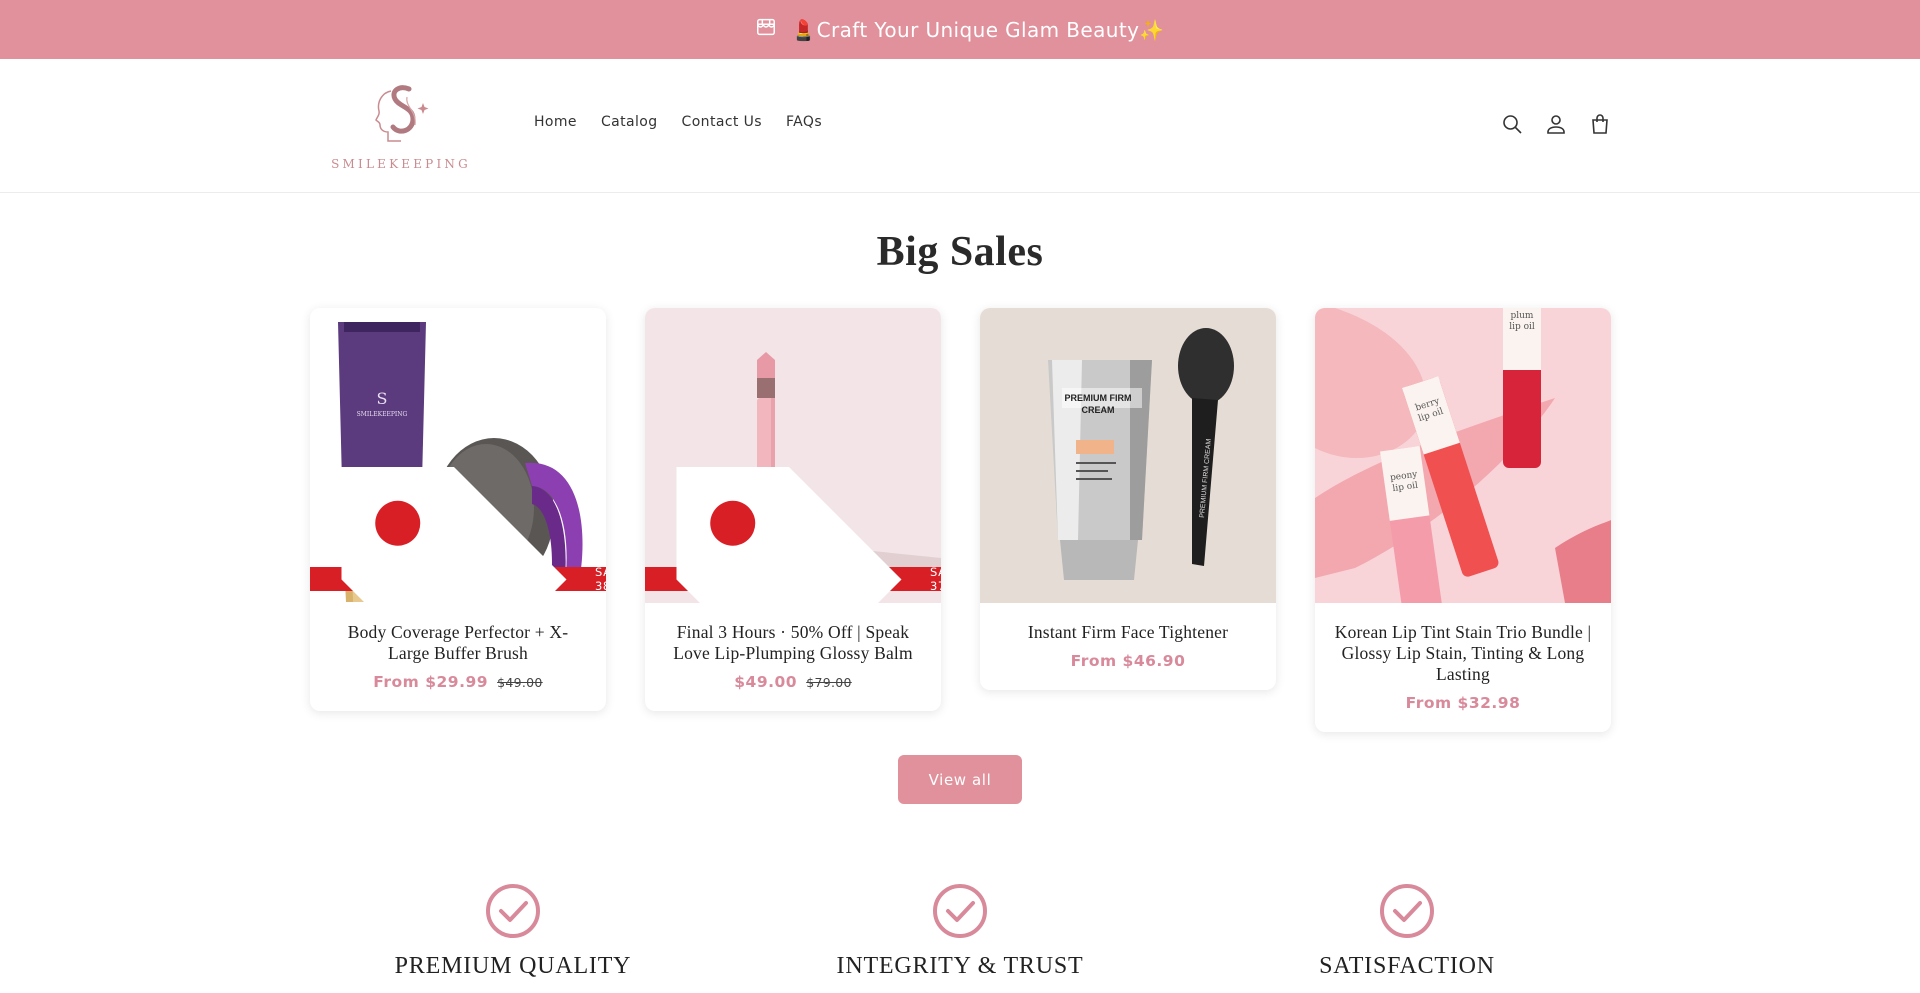  I want to click on svg-text: SMILEKEEPING, so click(382, 414).